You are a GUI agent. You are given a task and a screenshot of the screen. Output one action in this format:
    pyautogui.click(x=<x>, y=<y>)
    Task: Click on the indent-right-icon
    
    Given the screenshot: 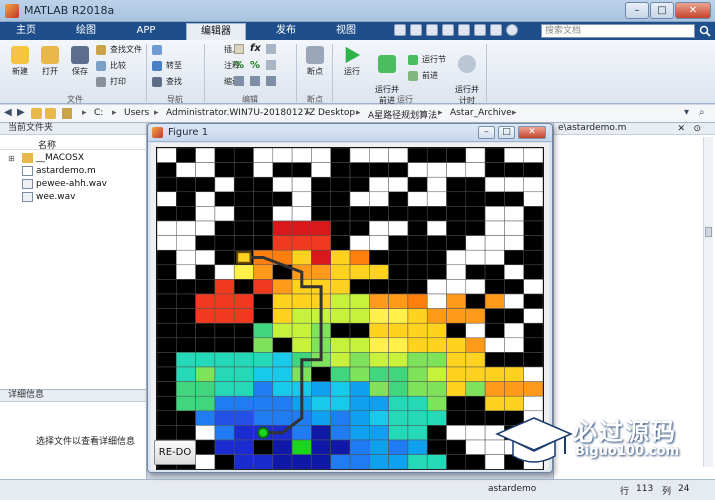 What is the action you would take?
    pyautogui.click(x=255, y=81)
    